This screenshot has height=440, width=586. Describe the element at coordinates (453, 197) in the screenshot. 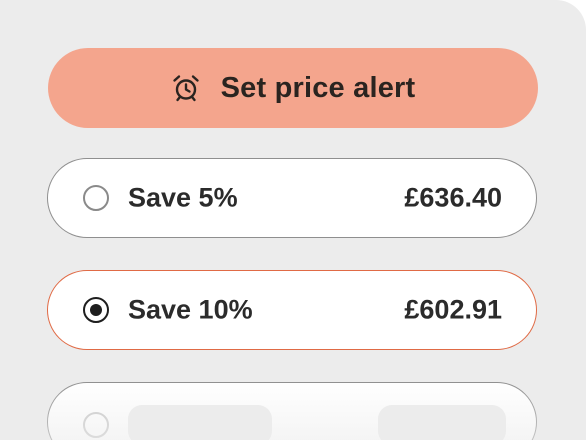

I see `option-price: £636.40` at that location.